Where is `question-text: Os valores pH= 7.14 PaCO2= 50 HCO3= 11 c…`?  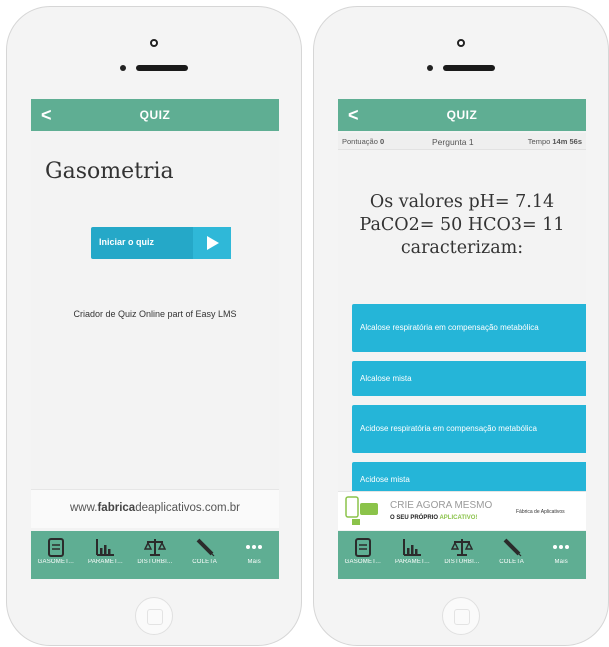 question-text: Os valores pH= 7.14 PaCO2= 50 HCO3= 11 c… is located at coordinates (462, 225).